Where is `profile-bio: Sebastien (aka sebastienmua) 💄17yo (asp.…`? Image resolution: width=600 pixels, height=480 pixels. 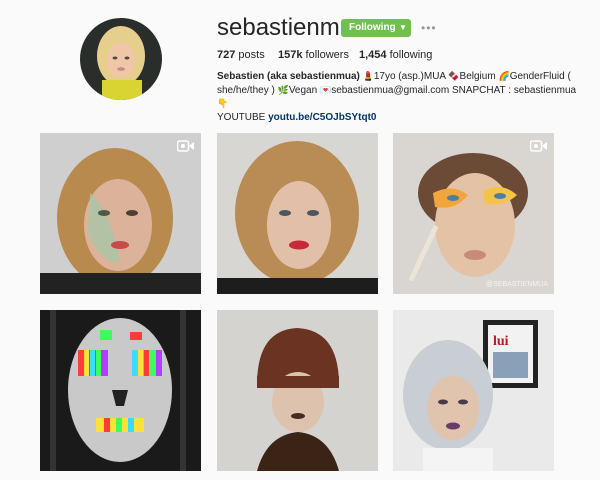 profile-bio: Sebastien (aka sebastienmua) 💄17yo (asp.… is located at coordinates (397, 97).